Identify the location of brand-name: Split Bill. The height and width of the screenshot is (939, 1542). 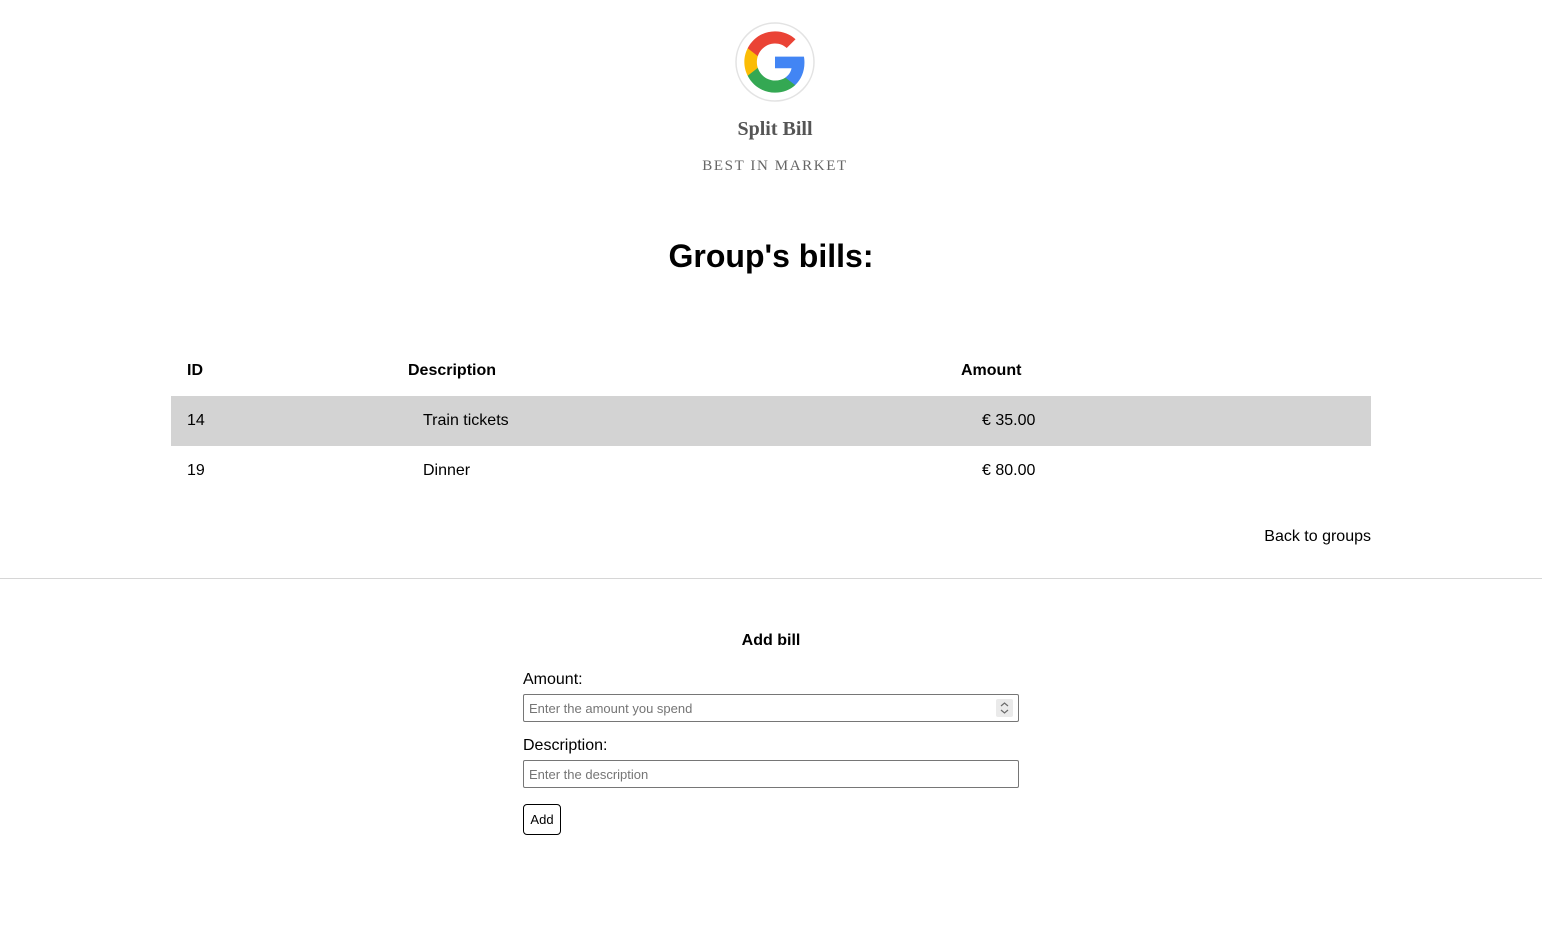
(775, 129).